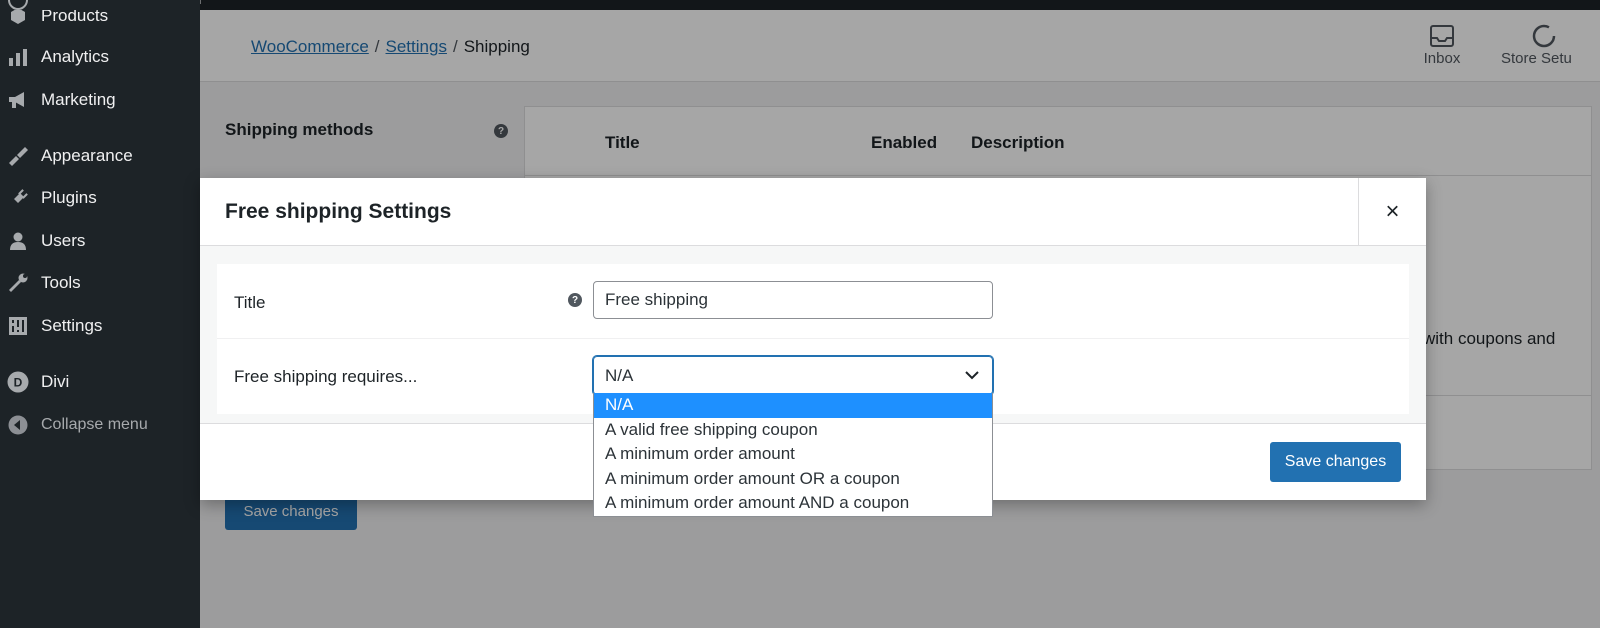  I want to click on sidebar-item-label: Products, so click(75, 17).